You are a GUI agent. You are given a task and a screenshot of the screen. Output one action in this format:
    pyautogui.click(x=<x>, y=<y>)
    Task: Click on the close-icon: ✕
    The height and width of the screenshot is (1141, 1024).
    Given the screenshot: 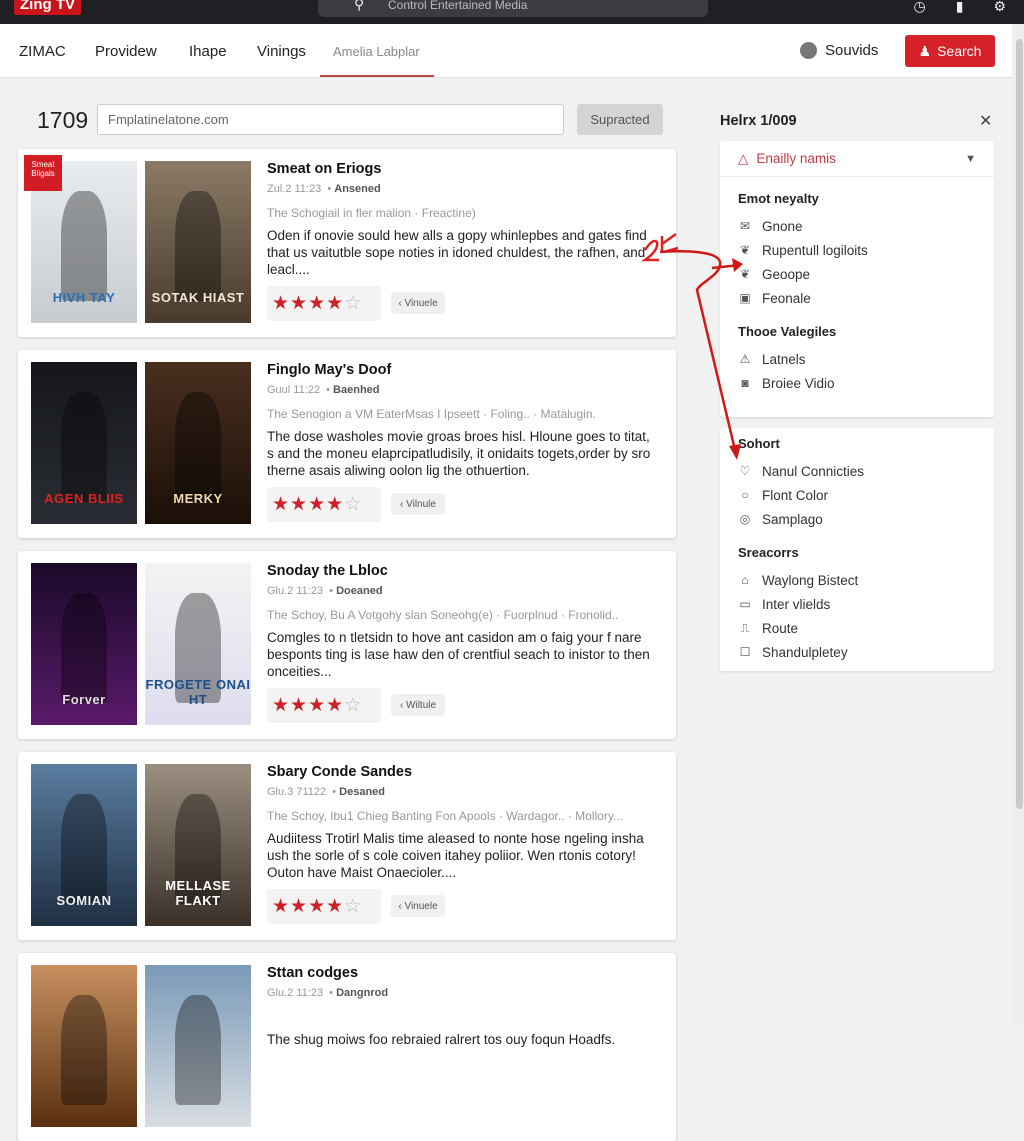 What is the action you would take?
    pyautogui.click(x=985, y=121)
    